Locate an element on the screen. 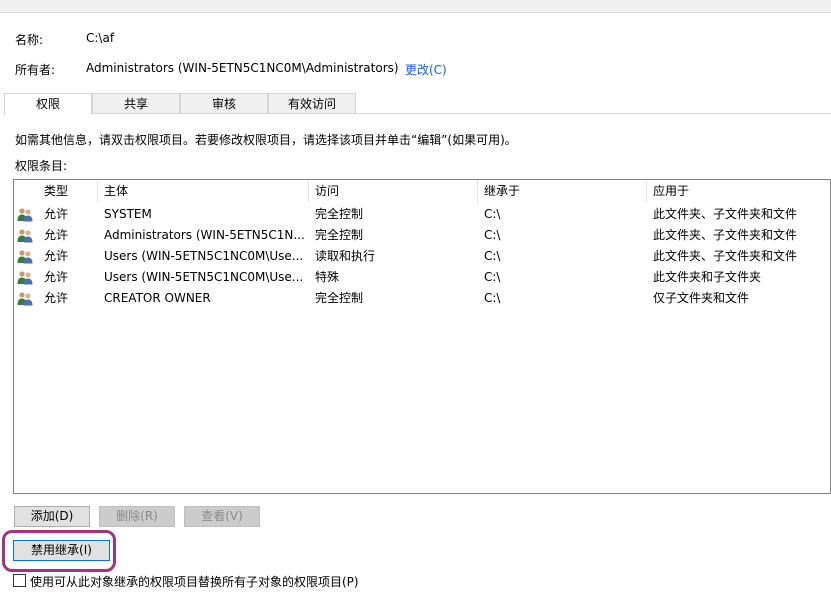 This screenshot has width=831, height=596. list-header: 类型 主体 访问 继承于 应用于 is located at coordinates (422, 191).